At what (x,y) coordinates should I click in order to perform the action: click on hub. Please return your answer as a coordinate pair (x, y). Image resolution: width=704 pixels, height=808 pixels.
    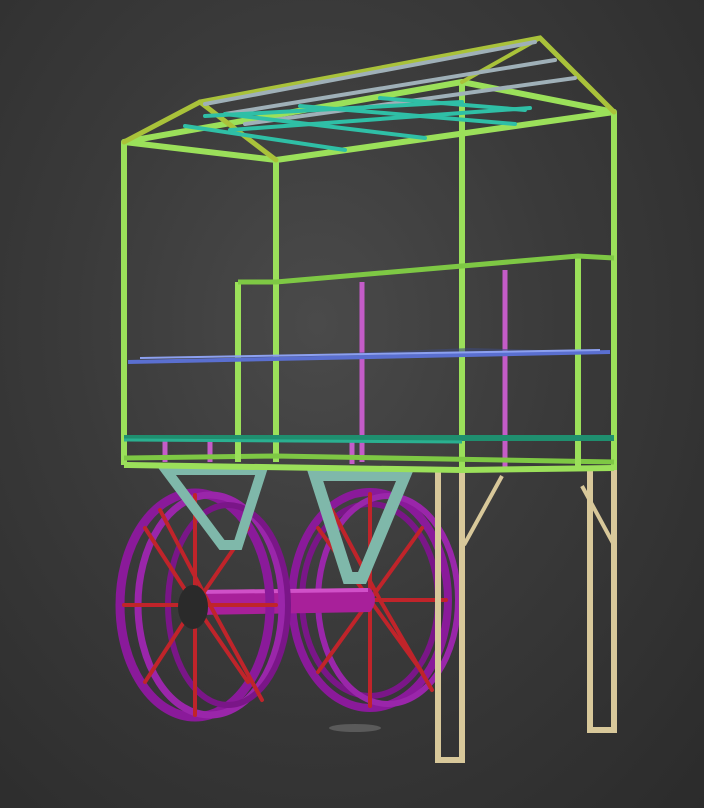
    Looking at the image, I should click on (193, 607).